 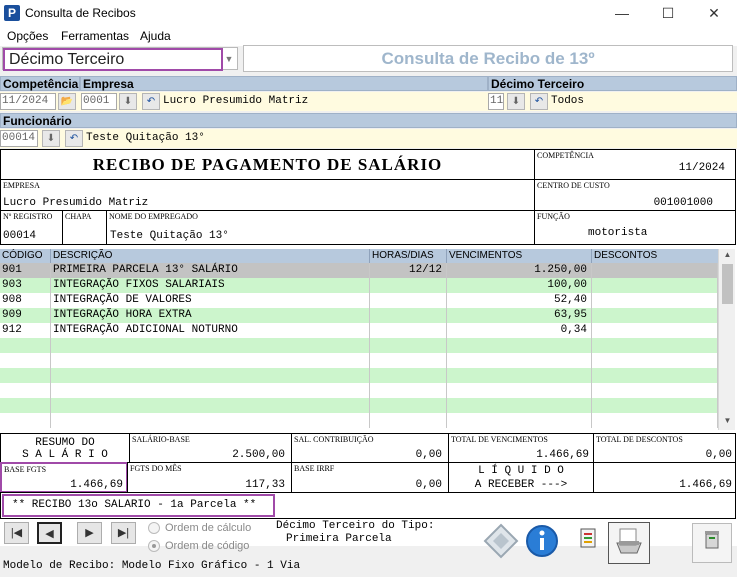 I want to click on info-icon, so click(x=542, y=543).